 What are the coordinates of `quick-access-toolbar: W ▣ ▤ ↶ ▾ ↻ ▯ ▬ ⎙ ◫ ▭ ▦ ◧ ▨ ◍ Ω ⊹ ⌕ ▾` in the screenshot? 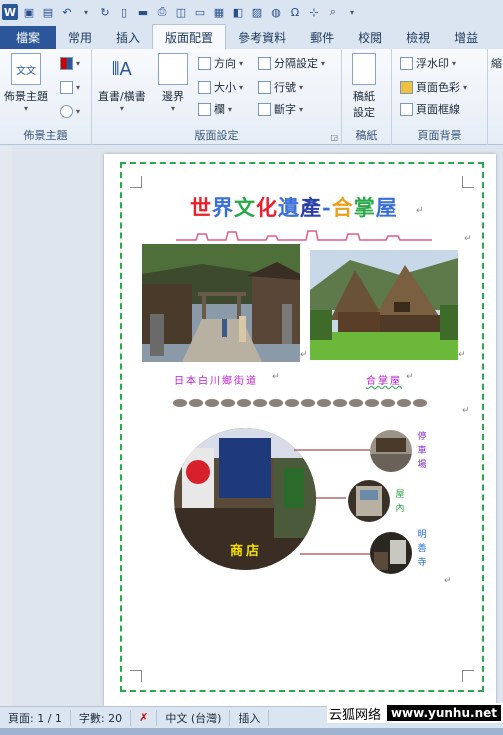 It's located at (251, 12).